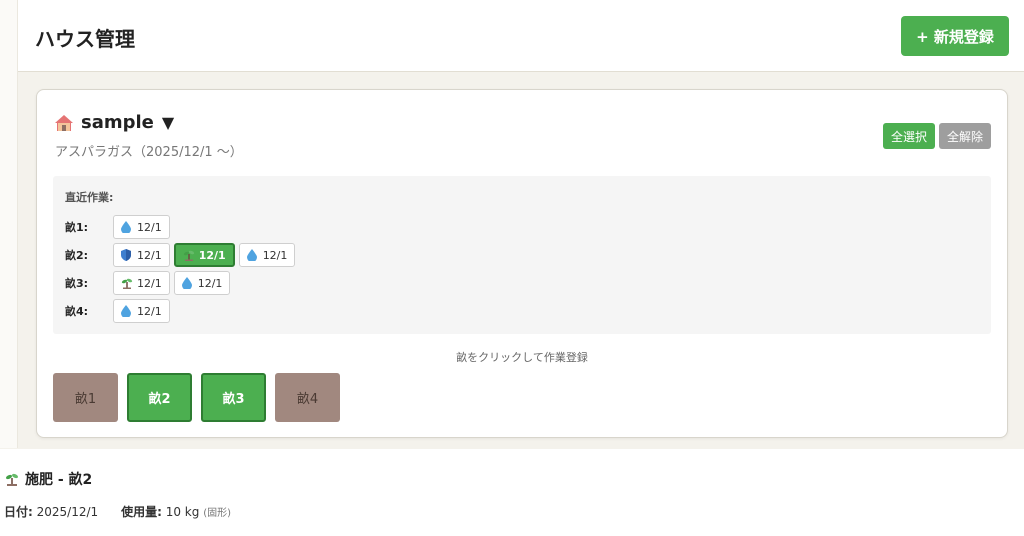 This screenshot has width=1024, height=536. I want to click on row-bed-label: 畝1:, so click(77, 227).